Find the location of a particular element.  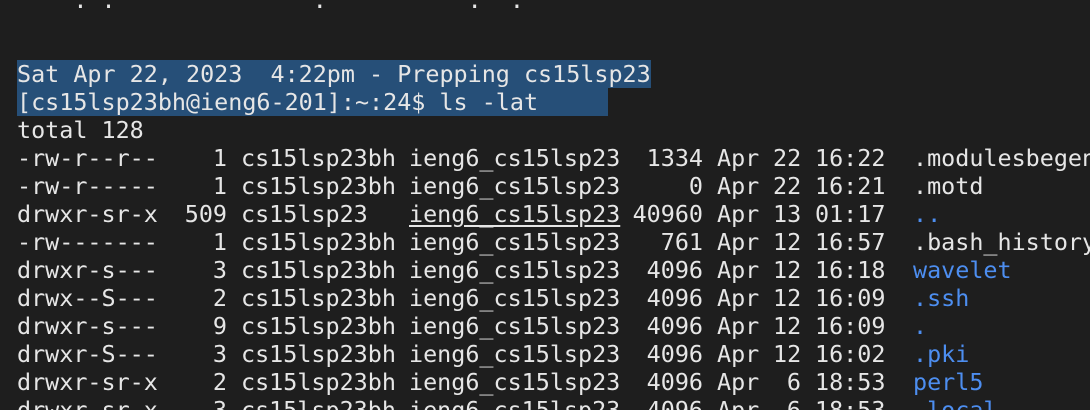

file-time: 01:17 is located at coordinates (850, 214).